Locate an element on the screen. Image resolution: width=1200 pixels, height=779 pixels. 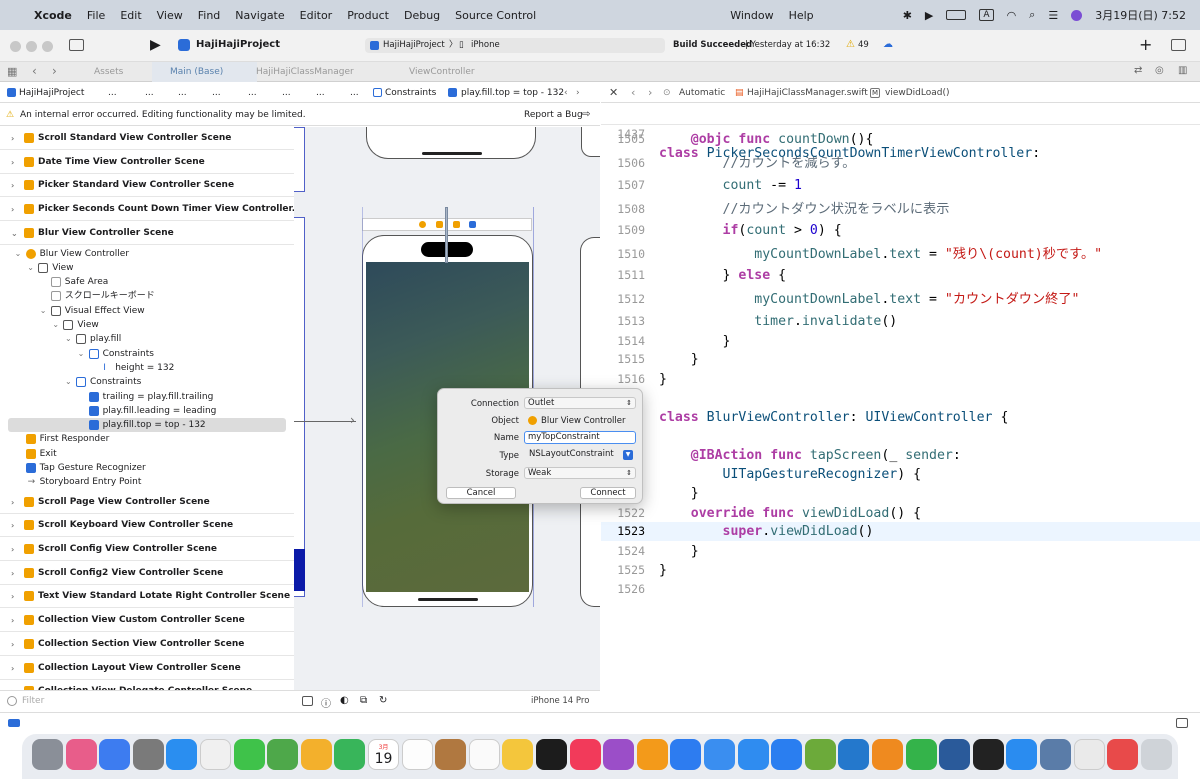
selected-constraint-line is located at coordinates (446, 235).